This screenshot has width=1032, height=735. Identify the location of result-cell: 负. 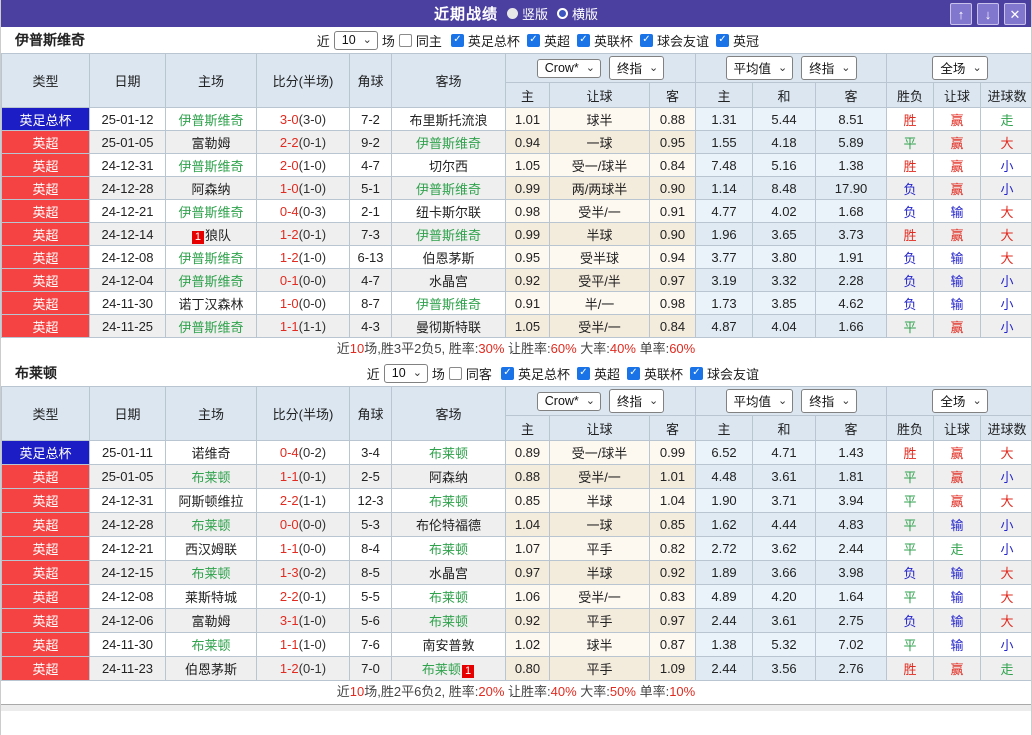
(910, 257).